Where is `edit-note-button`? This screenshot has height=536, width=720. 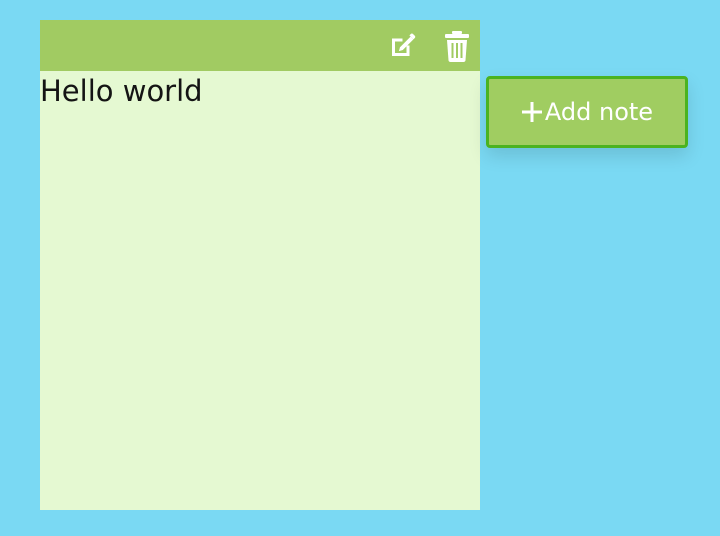 edit-note-button is located at coordinates (401, 46).